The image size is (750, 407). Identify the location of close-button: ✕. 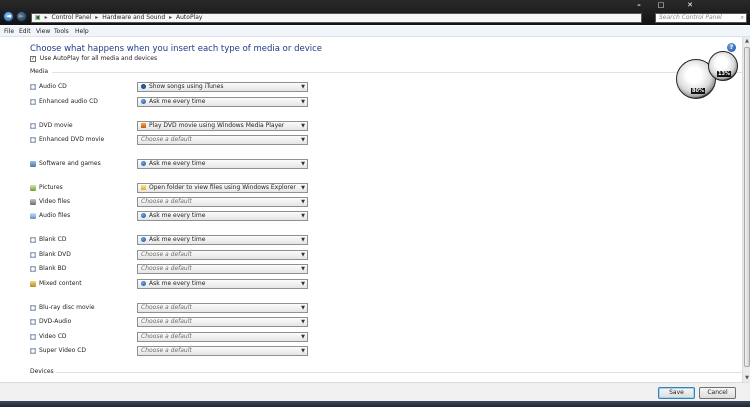
(690, 5).